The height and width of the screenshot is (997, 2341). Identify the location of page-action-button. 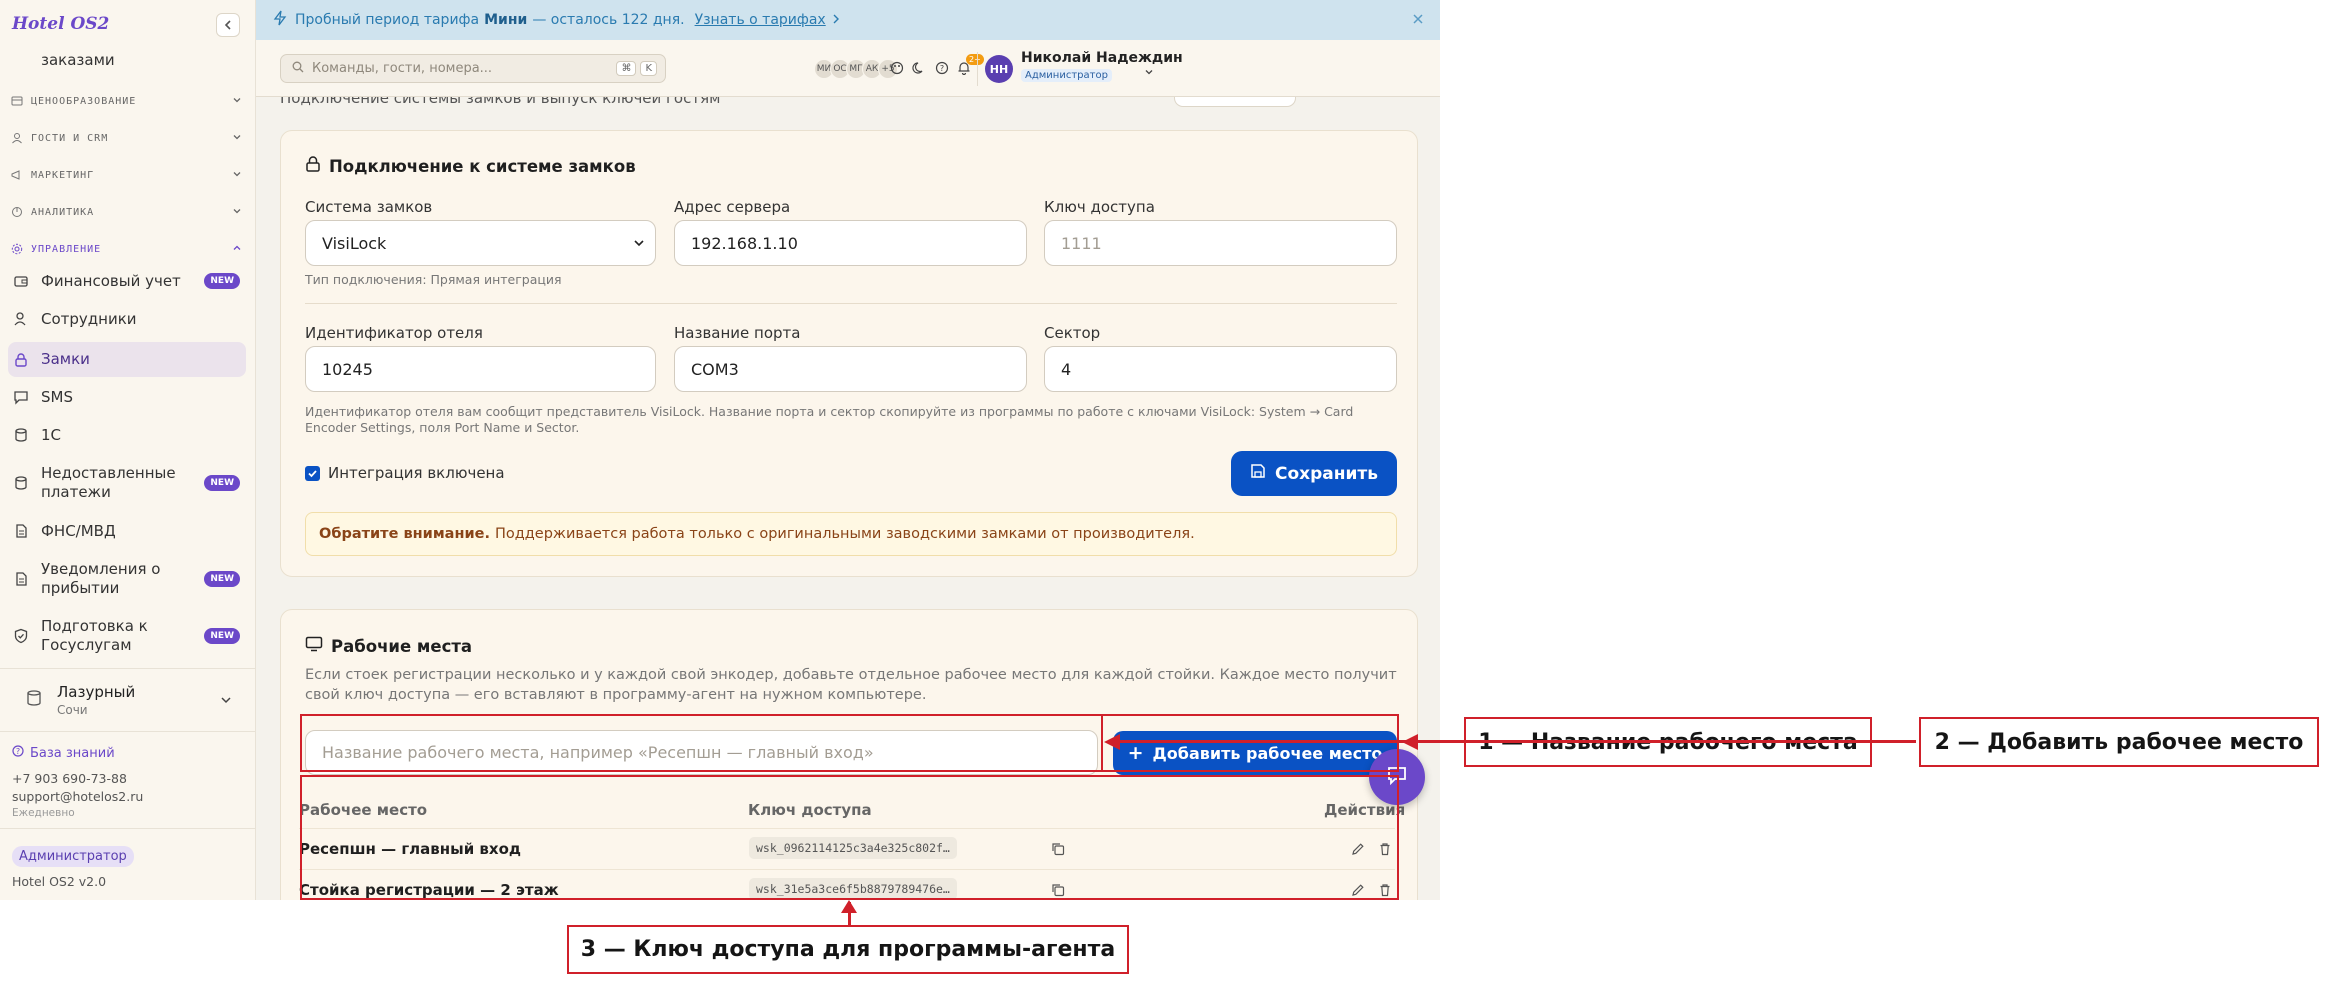
(1235, 102).